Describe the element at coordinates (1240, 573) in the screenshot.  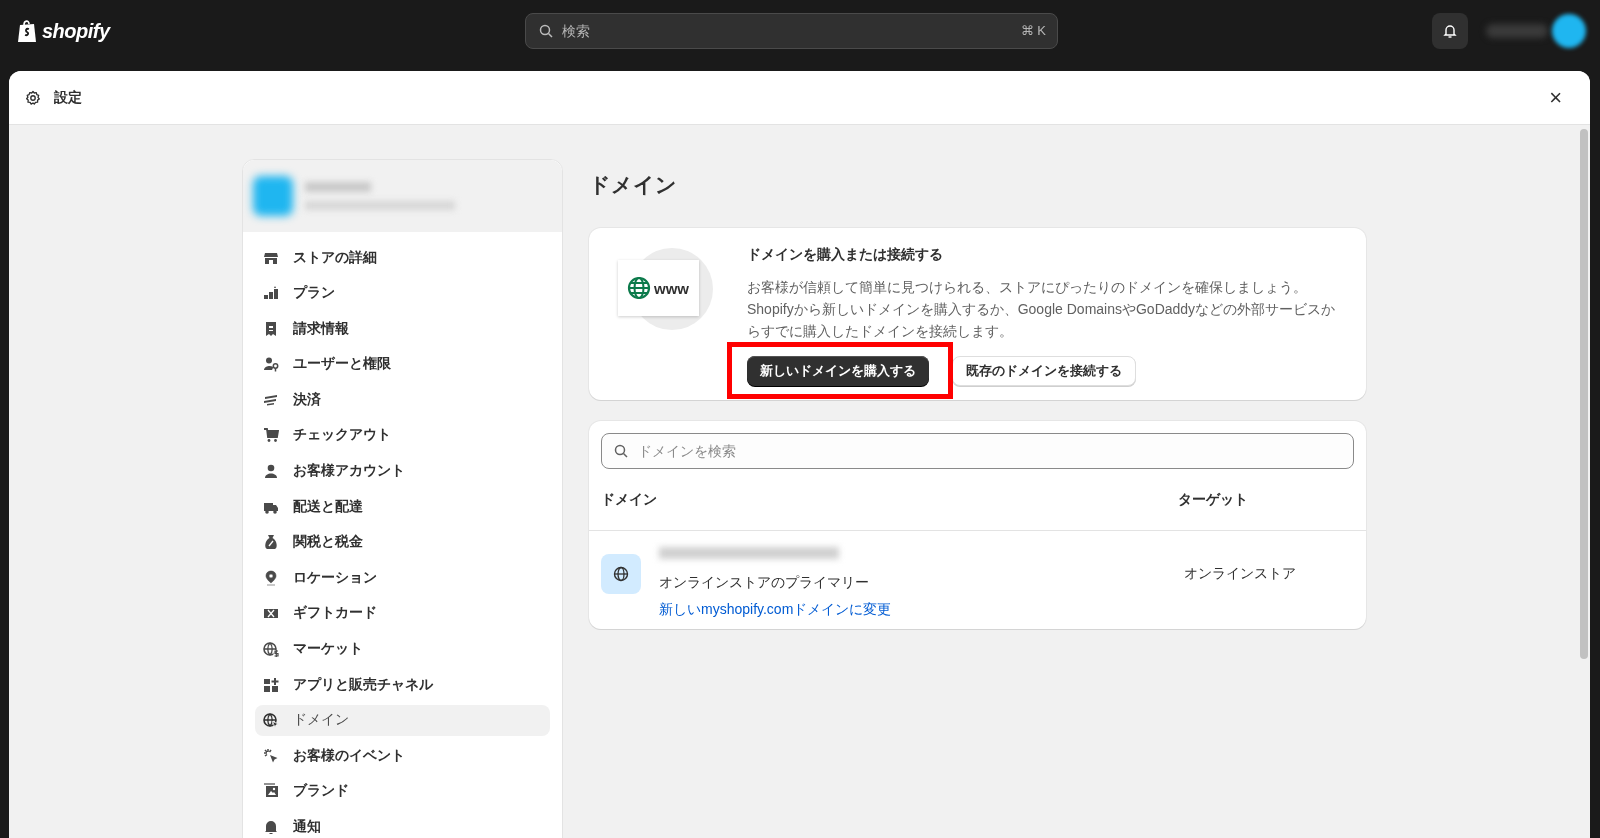
I see `table-cell-text: オンラインストア` at that location.